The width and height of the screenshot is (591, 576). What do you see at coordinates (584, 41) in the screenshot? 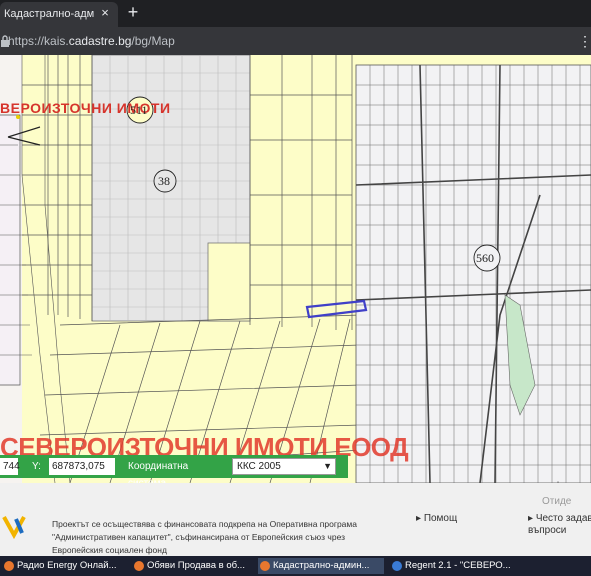
I see `browser-menu-icon: ⋮` at bounding box center [584, 41].